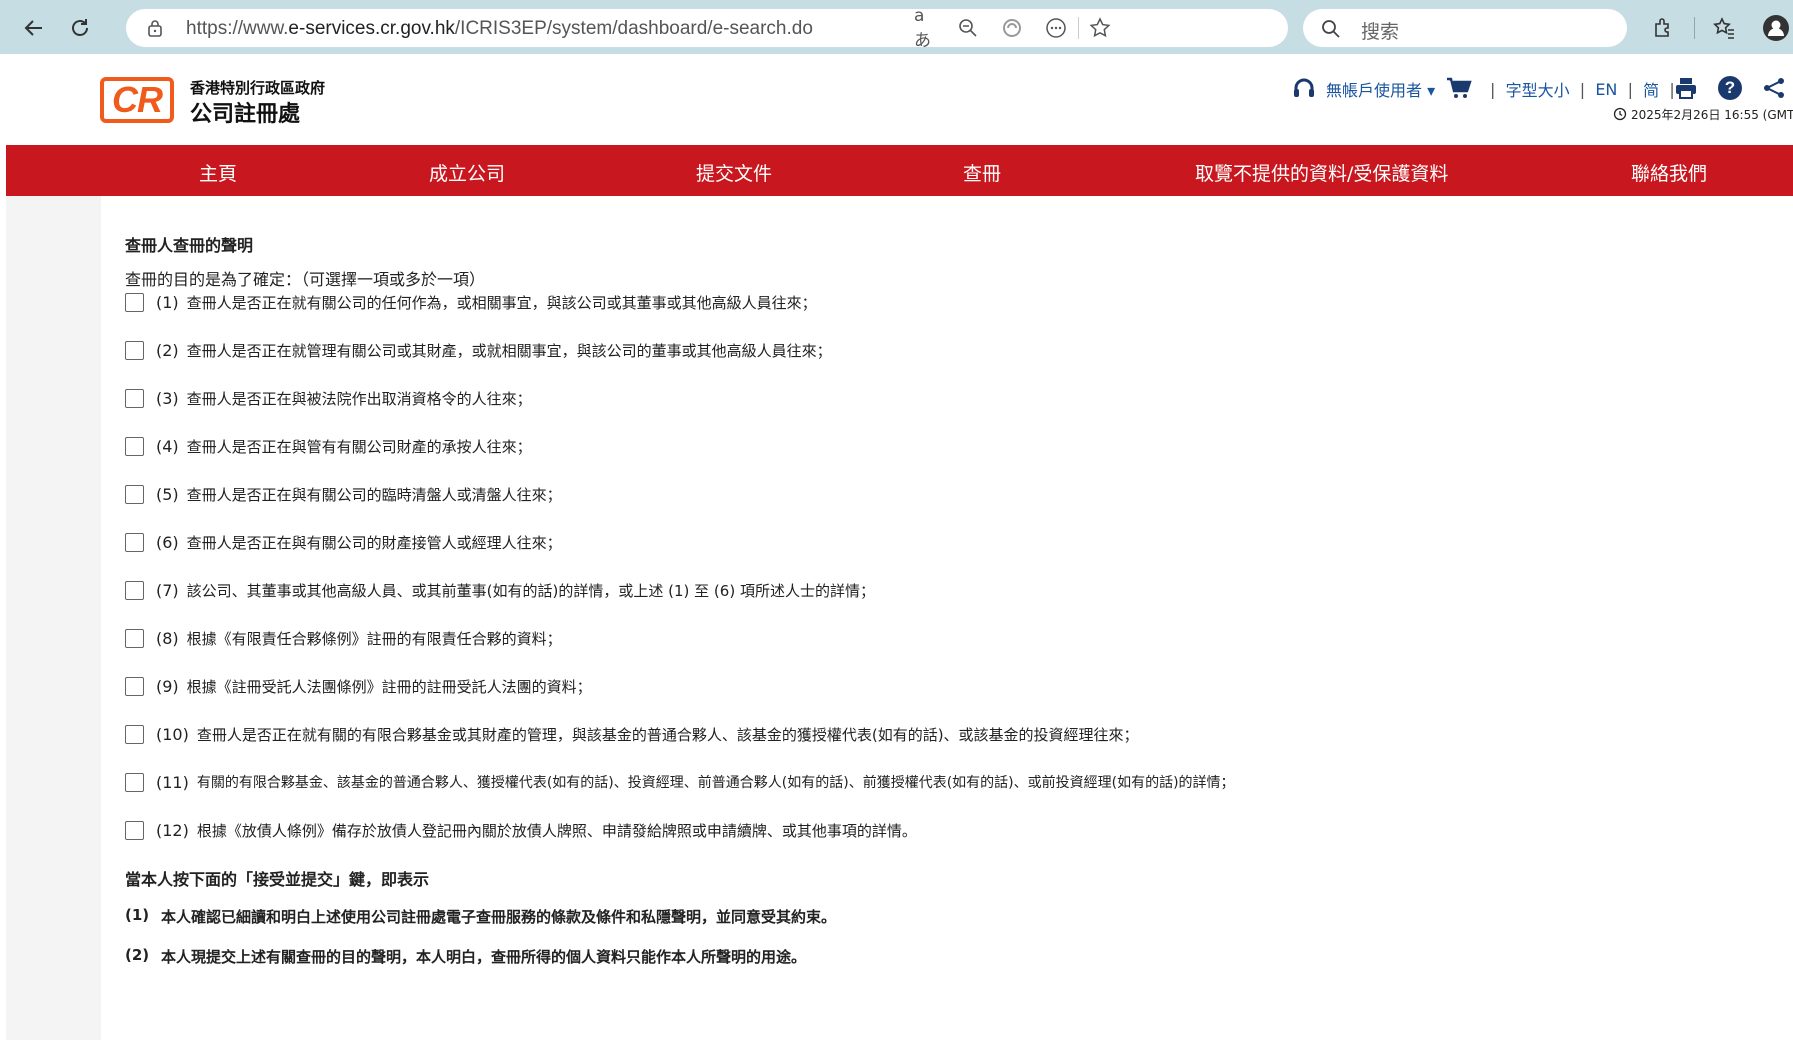 The width and height of the screenshot is (1793, 1040). What do you see at coordinates (1304, 87) in the screenshot?
I see `headset-icon` at bounding box center [1304, 87].